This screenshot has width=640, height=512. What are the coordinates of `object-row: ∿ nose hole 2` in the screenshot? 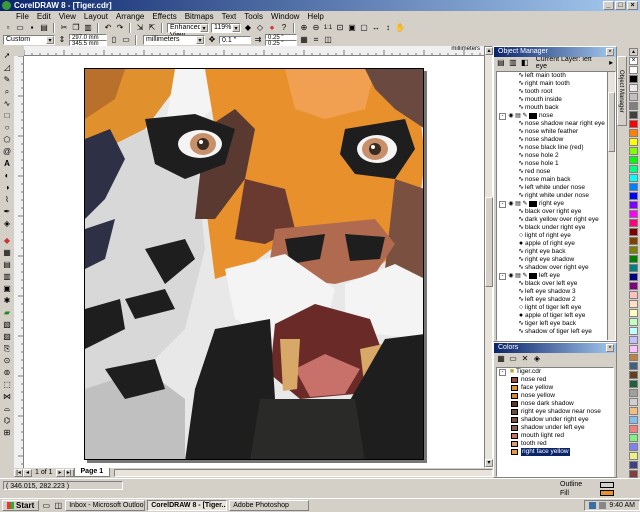 It's located at (556, 156).